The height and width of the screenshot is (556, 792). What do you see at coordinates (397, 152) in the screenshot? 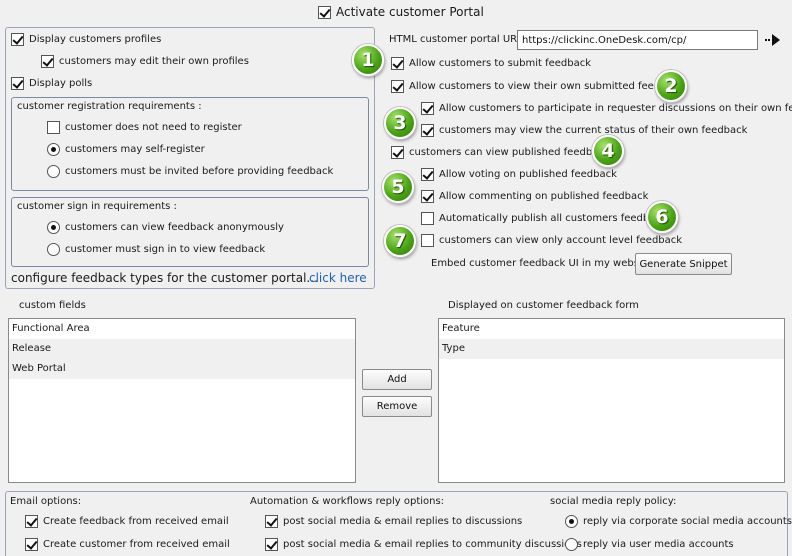
I see `view-published-checkbox` at bounding box center [397, 152].